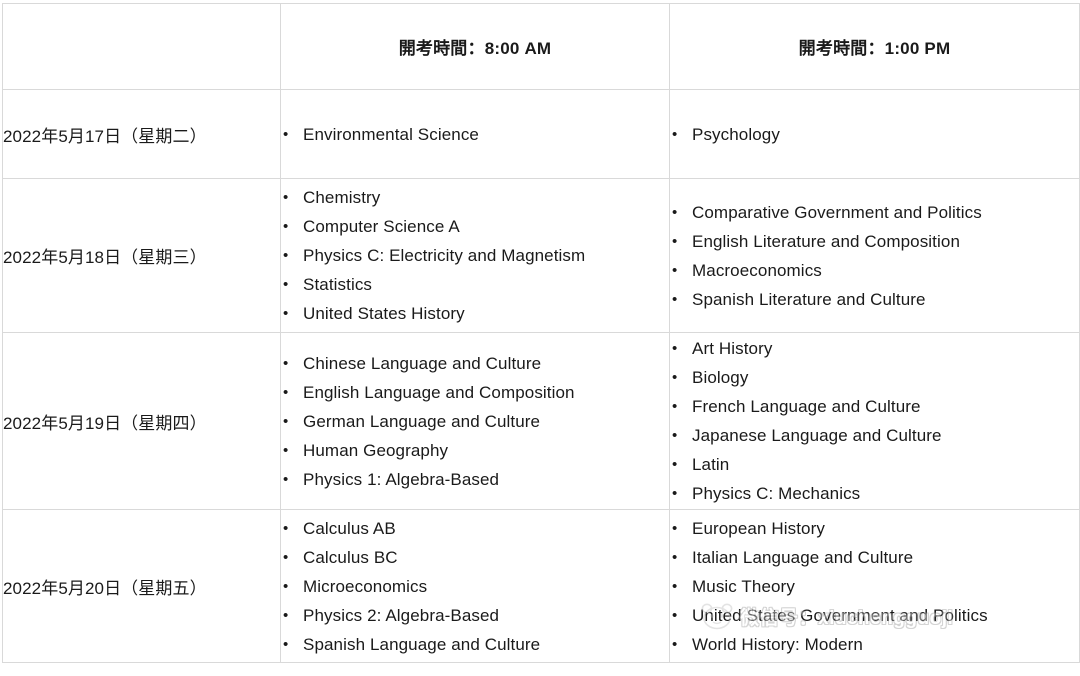  Describe the element at coordinates (475, 644) in the screenshot. I see `list-item: Spanish Language and Culture` at that location.